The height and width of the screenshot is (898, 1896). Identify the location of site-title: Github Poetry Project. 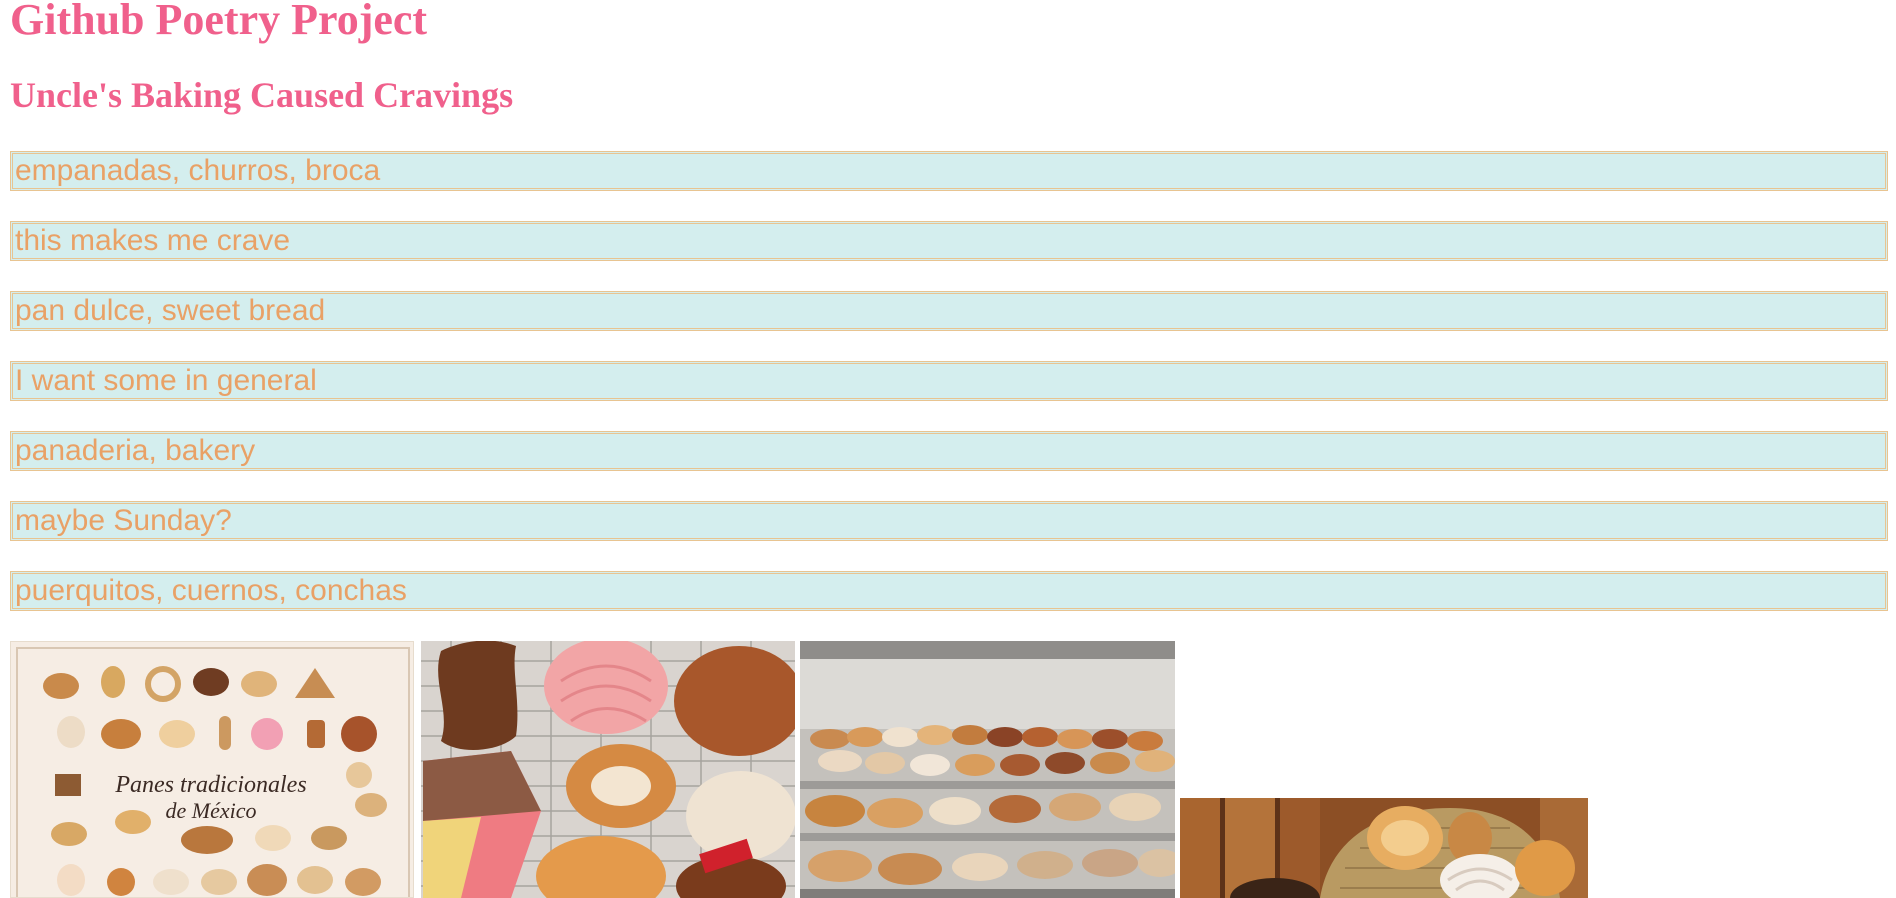
(219, 22).